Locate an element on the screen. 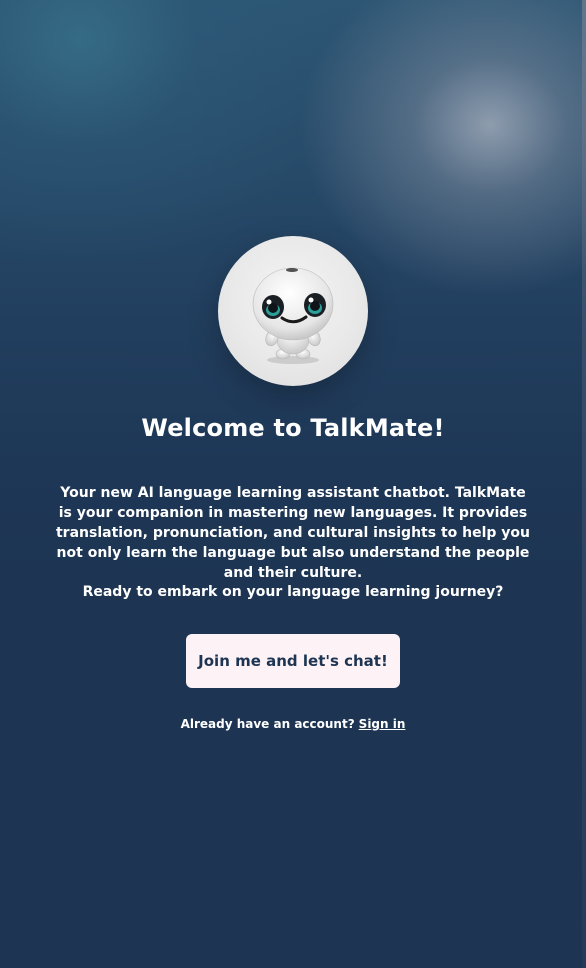  robot-avatar is located at coordinates (293, 311).